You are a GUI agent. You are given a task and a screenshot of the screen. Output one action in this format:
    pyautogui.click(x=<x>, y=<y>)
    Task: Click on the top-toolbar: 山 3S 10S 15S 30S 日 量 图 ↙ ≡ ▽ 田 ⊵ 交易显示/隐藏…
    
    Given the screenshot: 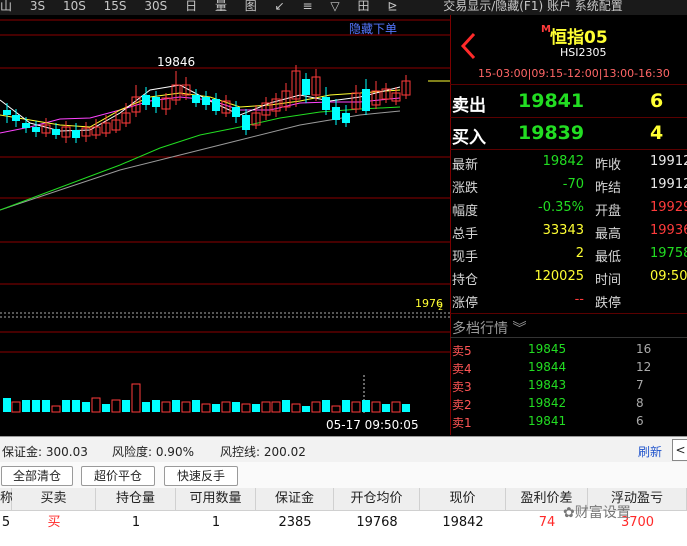 What is the action you would take?
    pyautogui.click(x=343, y=7)
    